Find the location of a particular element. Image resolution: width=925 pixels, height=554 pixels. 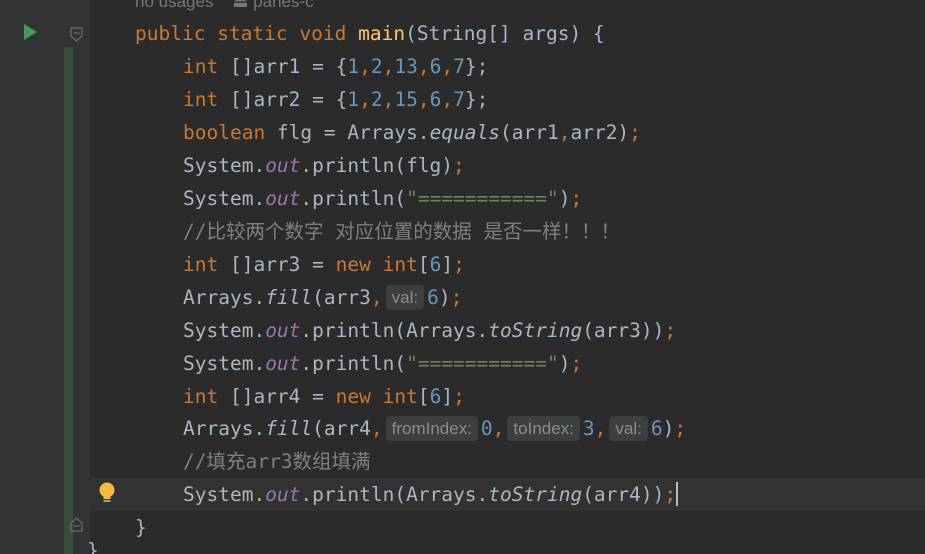

number: 15 is located at coordinates (406, 99).